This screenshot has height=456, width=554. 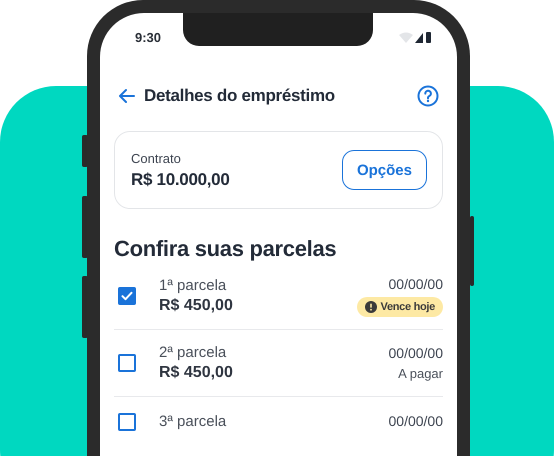 What do you see at coordinates (407, 306) in the screenshot?
I see `status-text: Vence hoje` at bounding box center [407, 306].